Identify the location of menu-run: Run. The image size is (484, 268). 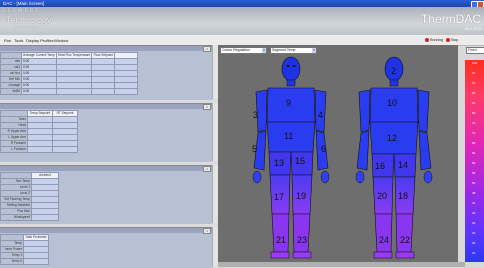
(7, 40).